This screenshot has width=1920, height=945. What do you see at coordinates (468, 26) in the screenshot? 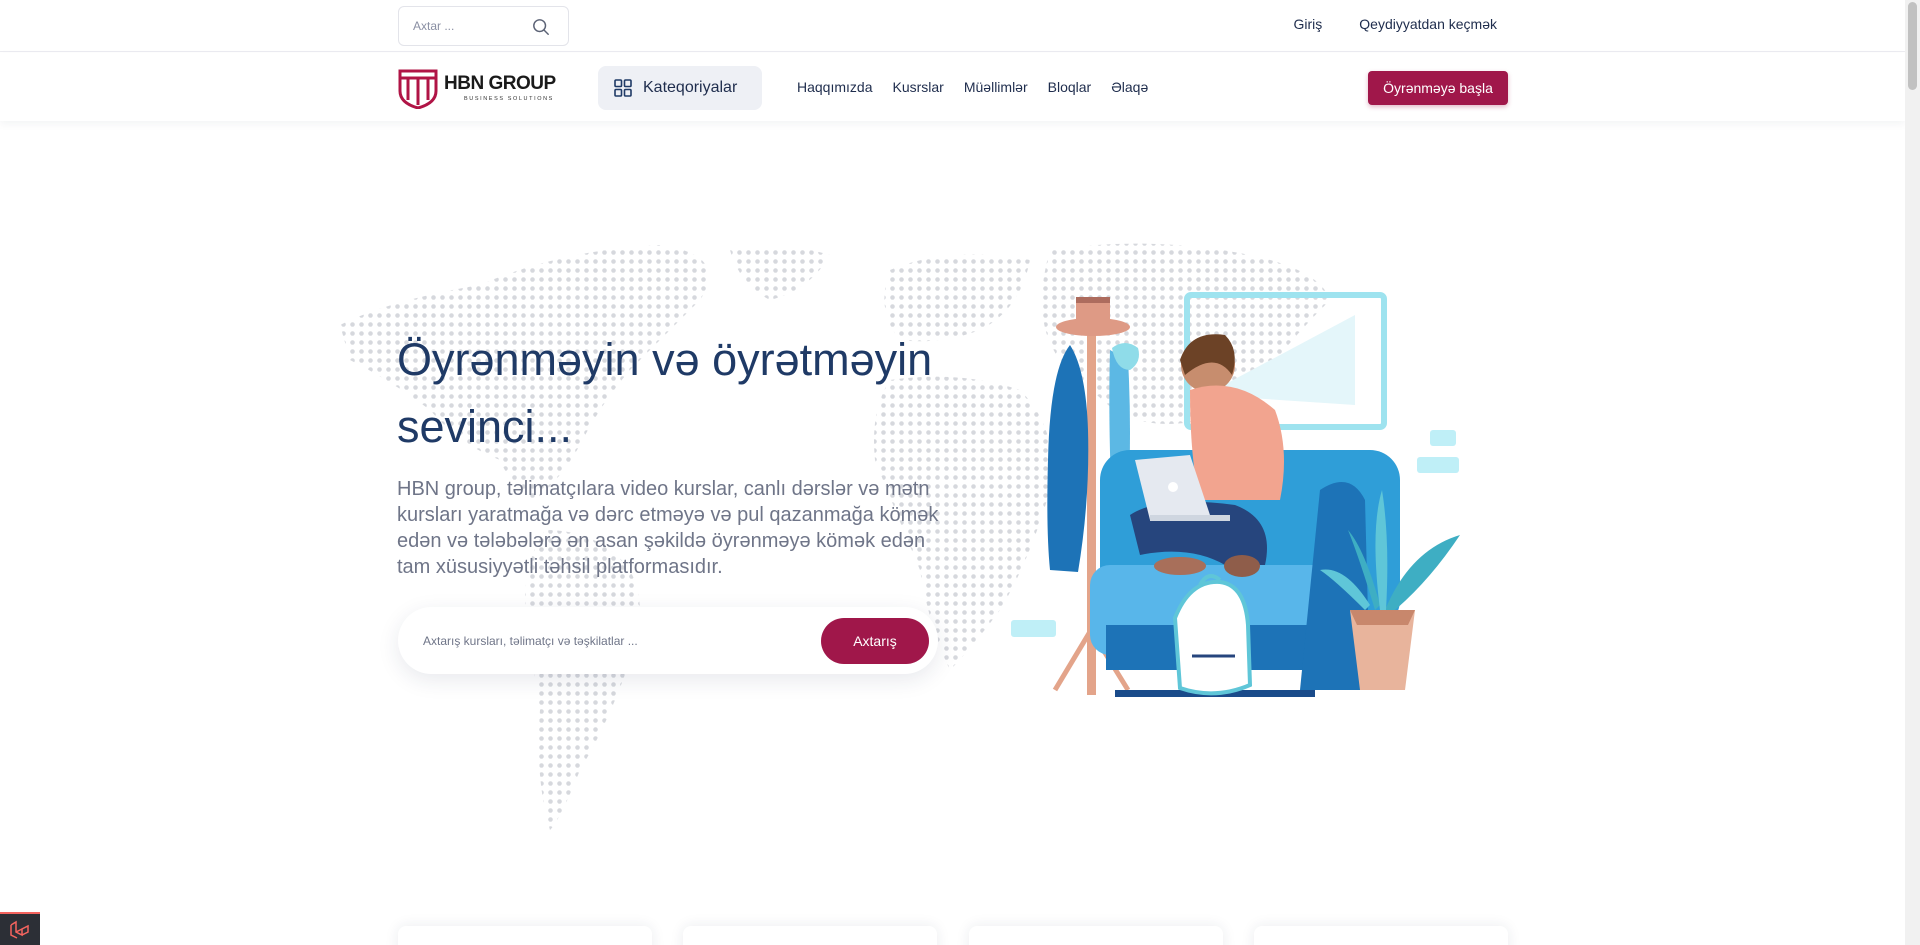
I see `top-search-input` at bounding box center [468, 26].